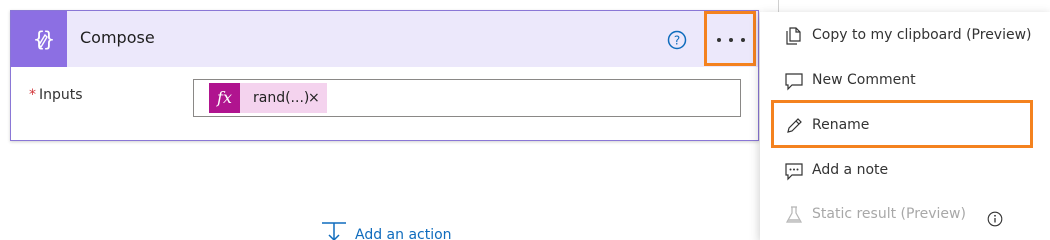 Image resolution: width=1050 pixels, height=240 pixels. I want to click on help-circle-icon: ?, so click(677, 40).